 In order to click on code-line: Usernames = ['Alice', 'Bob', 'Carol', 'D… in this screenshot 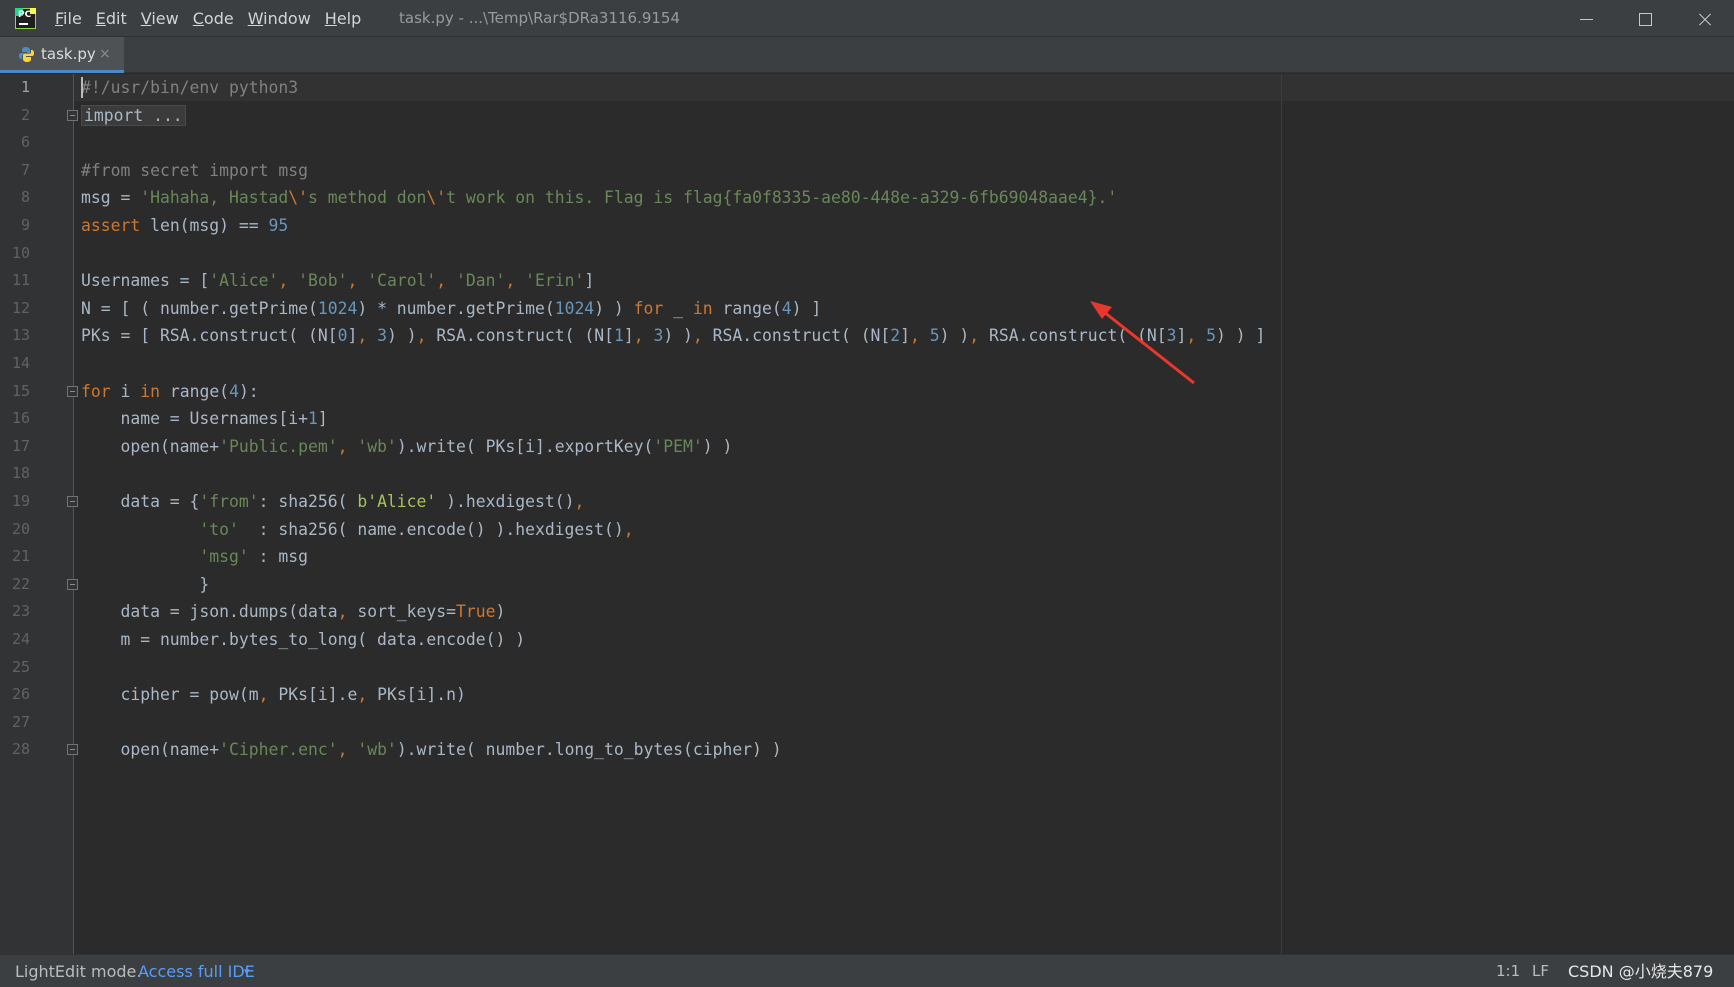, I will do `click(337, 280)`.